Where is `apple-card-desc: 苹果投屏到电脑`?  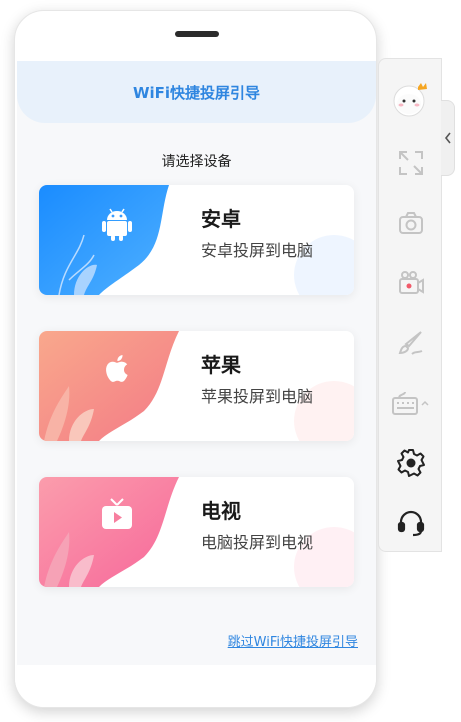
apple-card-desc: 苹果投屏到电脑 is located at coordinates (257, 396).